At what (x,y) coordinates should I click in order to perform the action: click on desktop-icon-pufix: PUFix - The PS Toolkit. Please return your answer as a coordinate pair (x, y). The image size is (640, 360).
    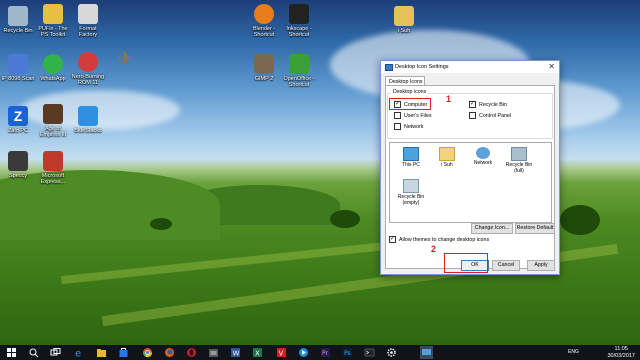
    Looking at the image, I should click on (53, 21).